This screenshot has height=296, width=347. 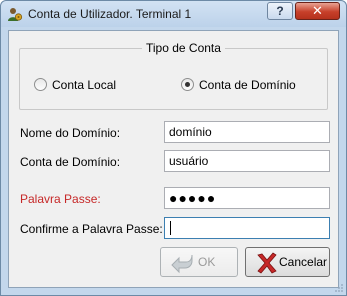 I want to click on cancel-button: Cancelar, so click(x=287, y=262).